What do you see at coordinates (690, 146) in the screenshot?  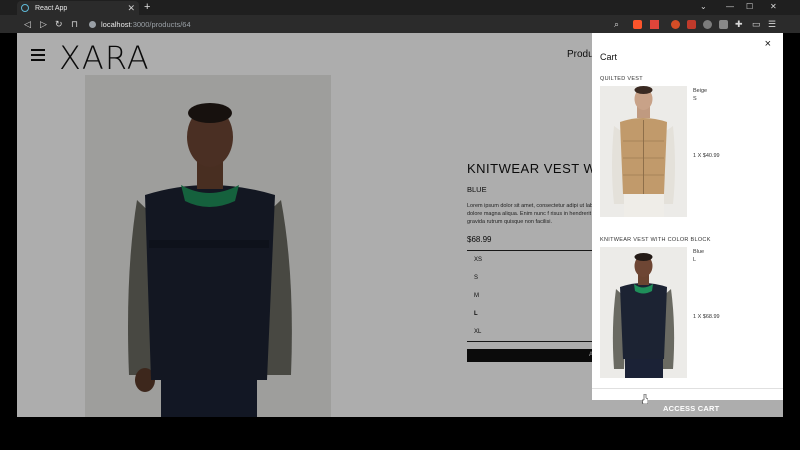 I see `cart-item: QUILTED VEST Beige S 1 X $40.99` at bounding box center [690, 146].